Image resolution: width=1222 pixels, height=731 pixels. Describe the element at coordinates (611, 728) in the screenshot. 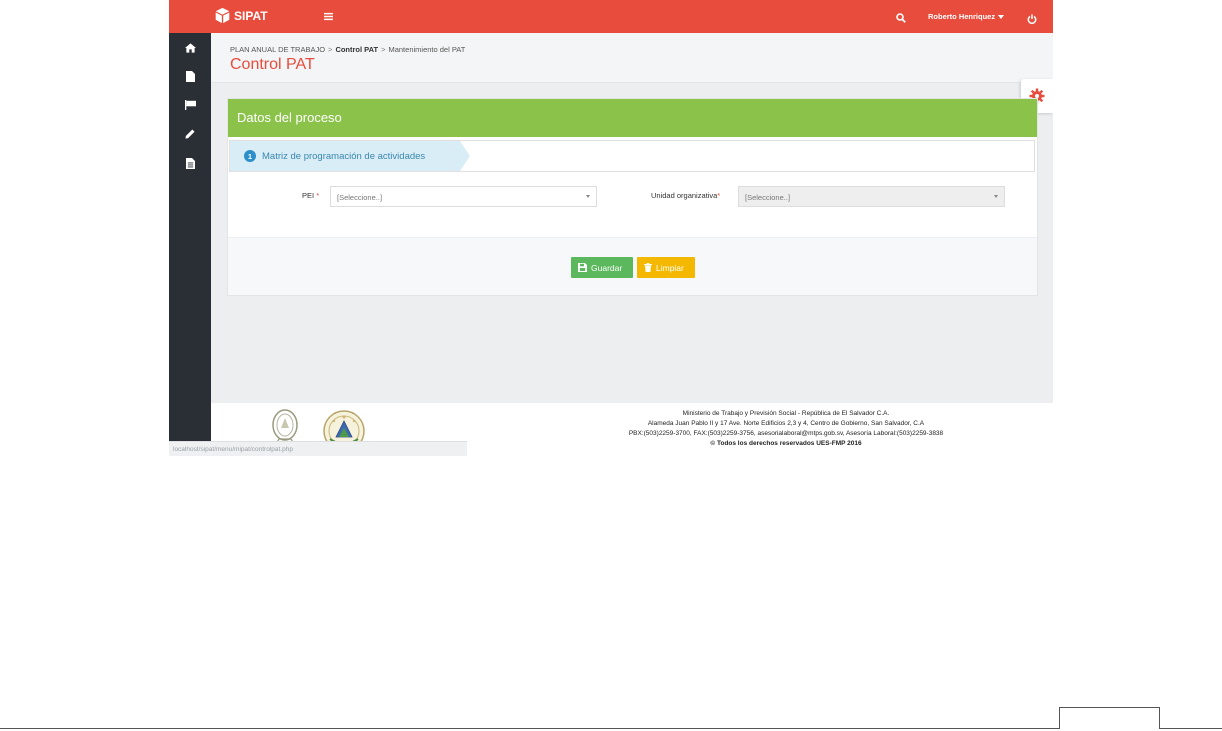

I see `document-rule` at that location.